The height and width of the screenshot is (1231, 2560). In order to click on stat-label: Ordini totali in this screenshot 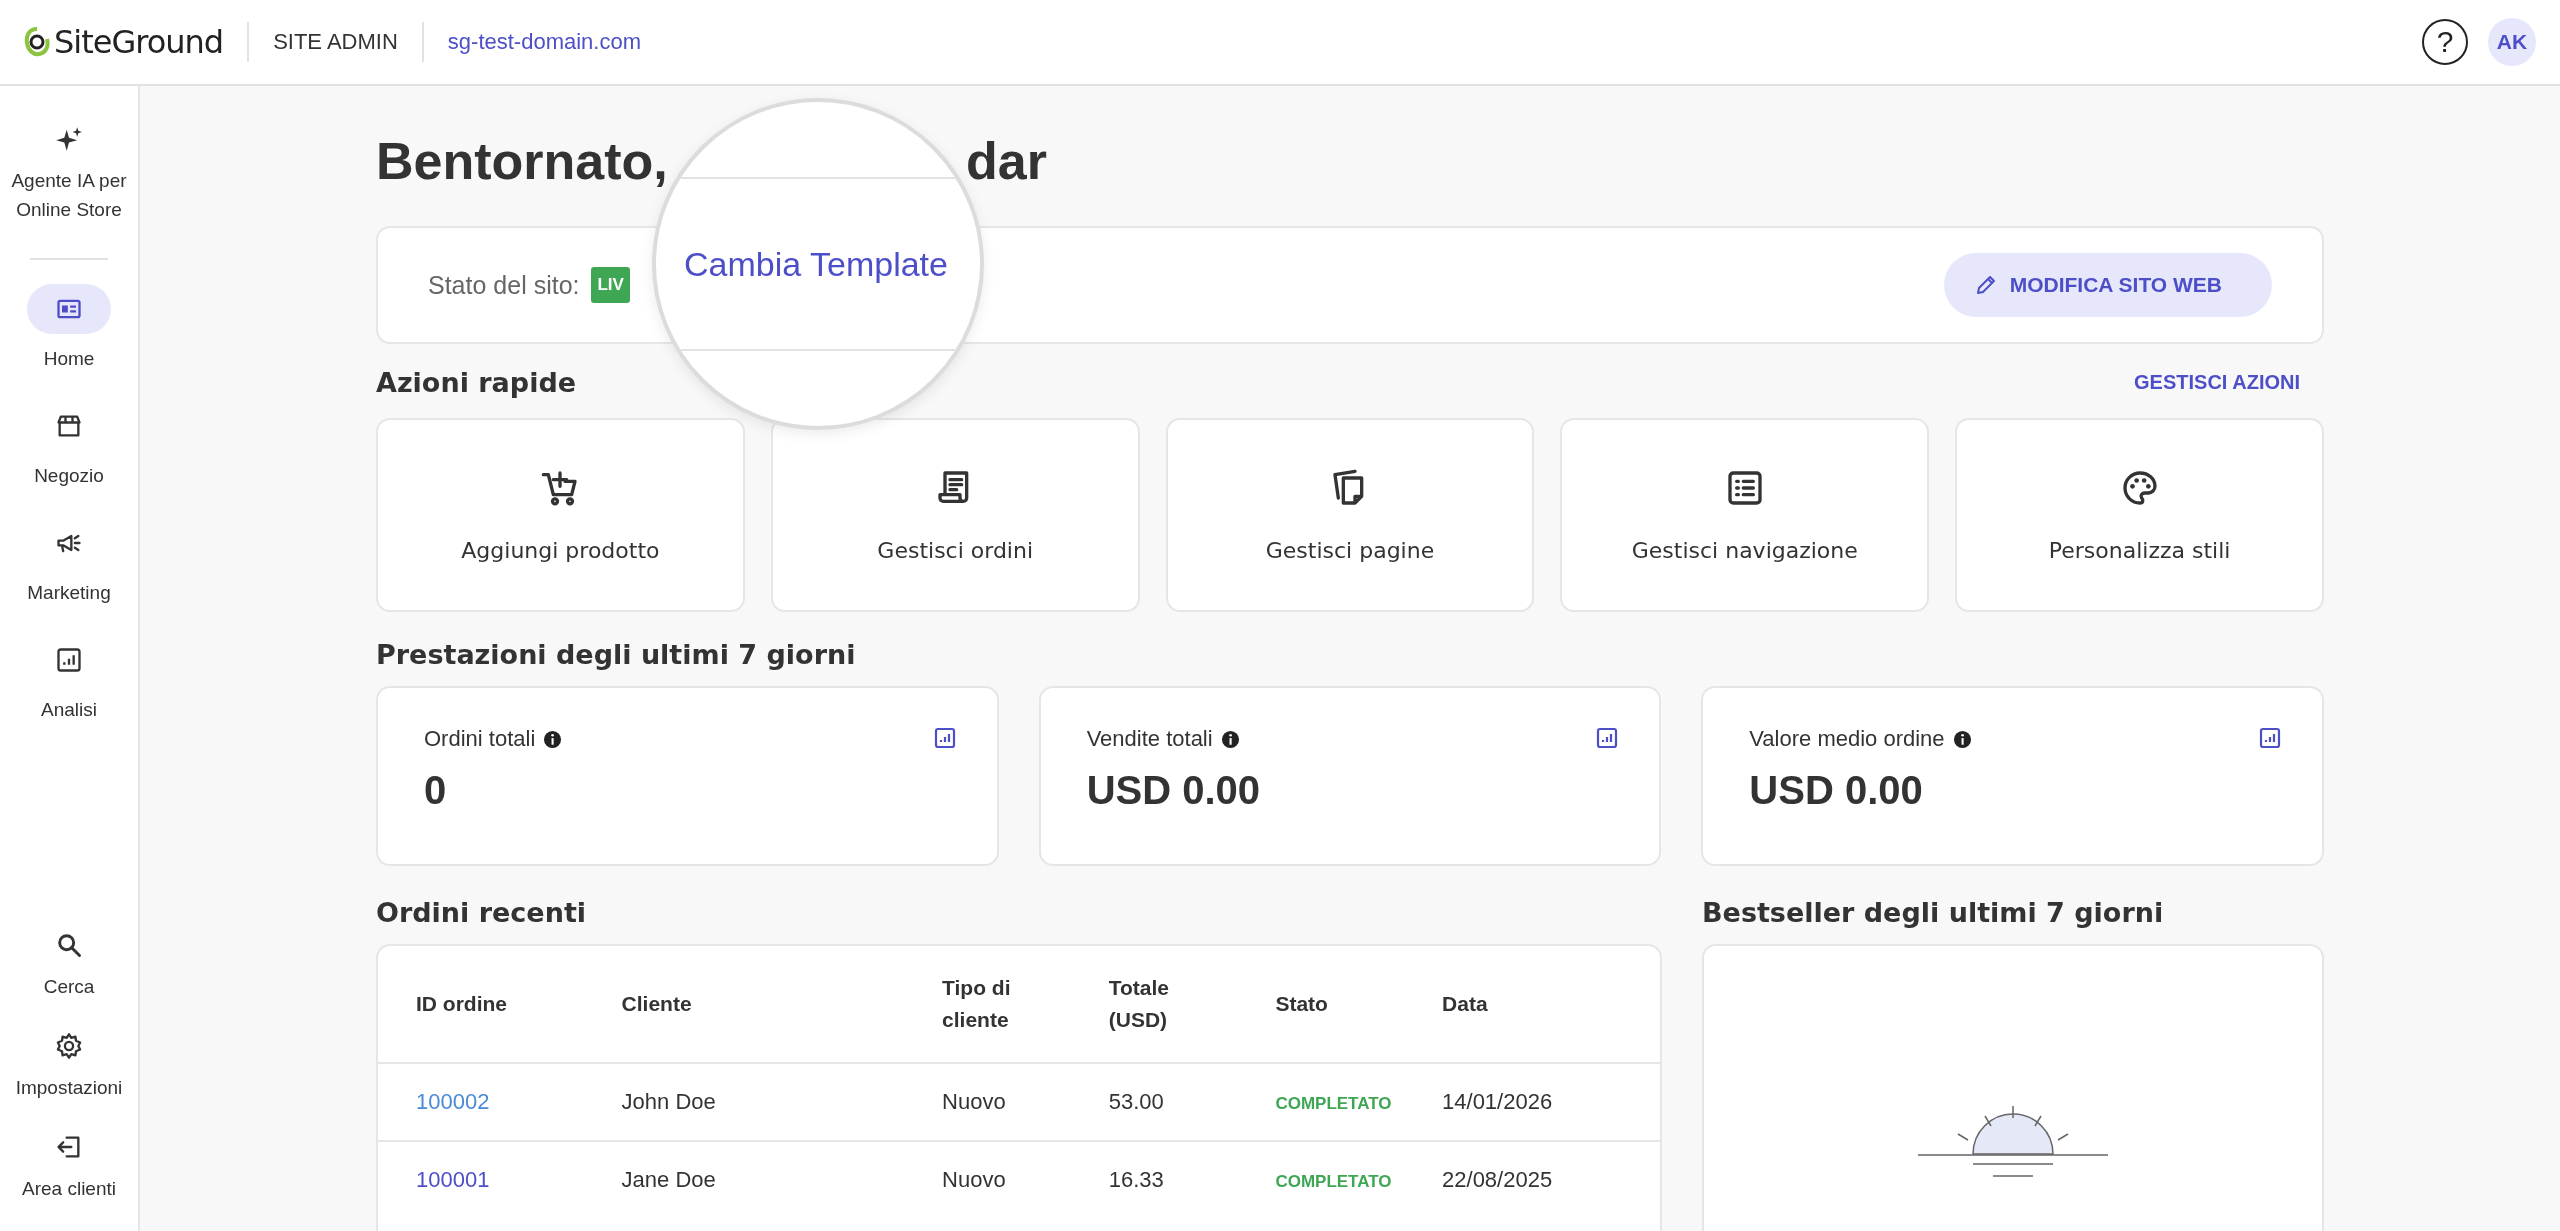, I will do `click(480, 739)`.